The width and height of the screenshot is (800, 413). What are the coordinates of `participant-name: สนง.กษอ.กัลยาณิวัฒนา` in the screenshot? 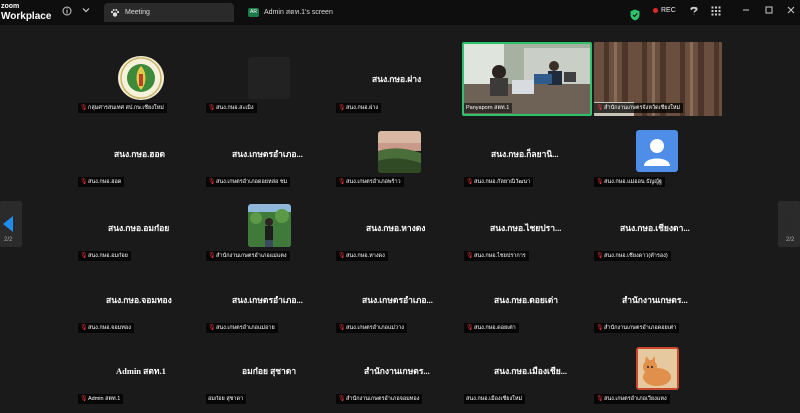 It's located at (502, 182).